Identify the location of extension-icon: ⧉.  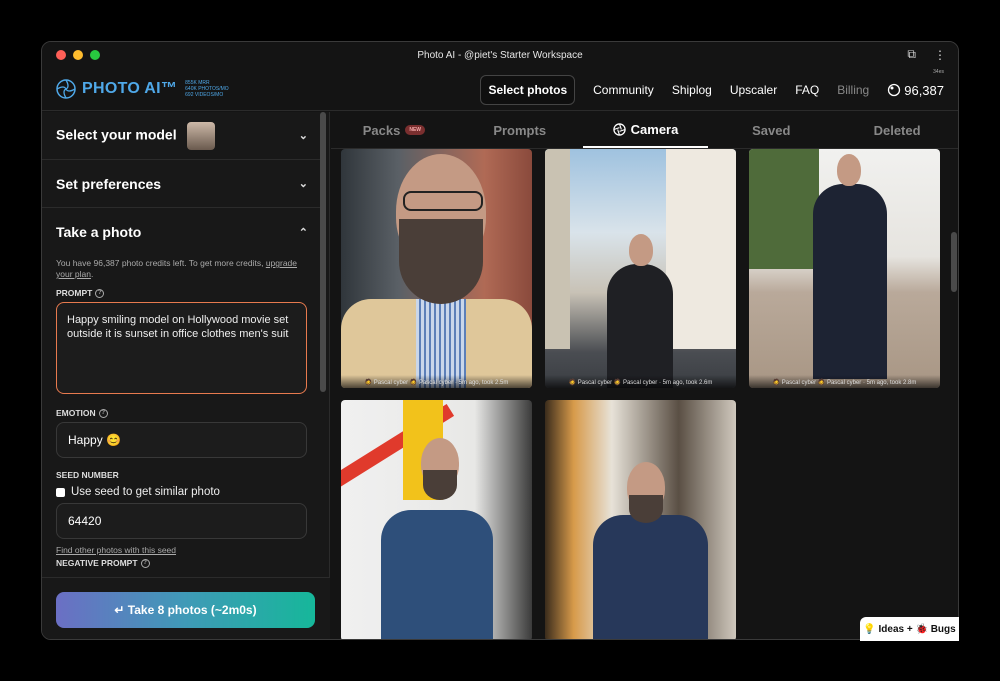
(911, 54).